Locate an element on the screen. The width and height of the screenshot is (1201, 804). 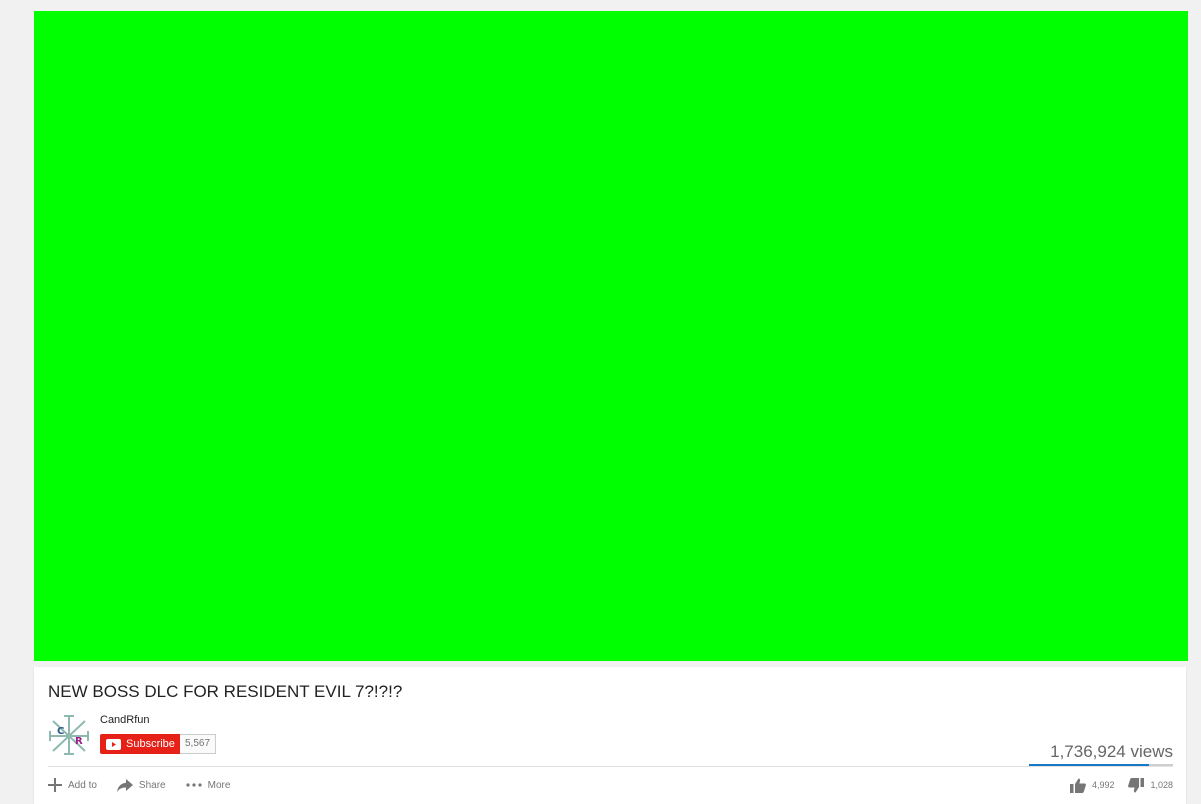
subscribe-button: Subscribe is located at coordinates (140, 744).